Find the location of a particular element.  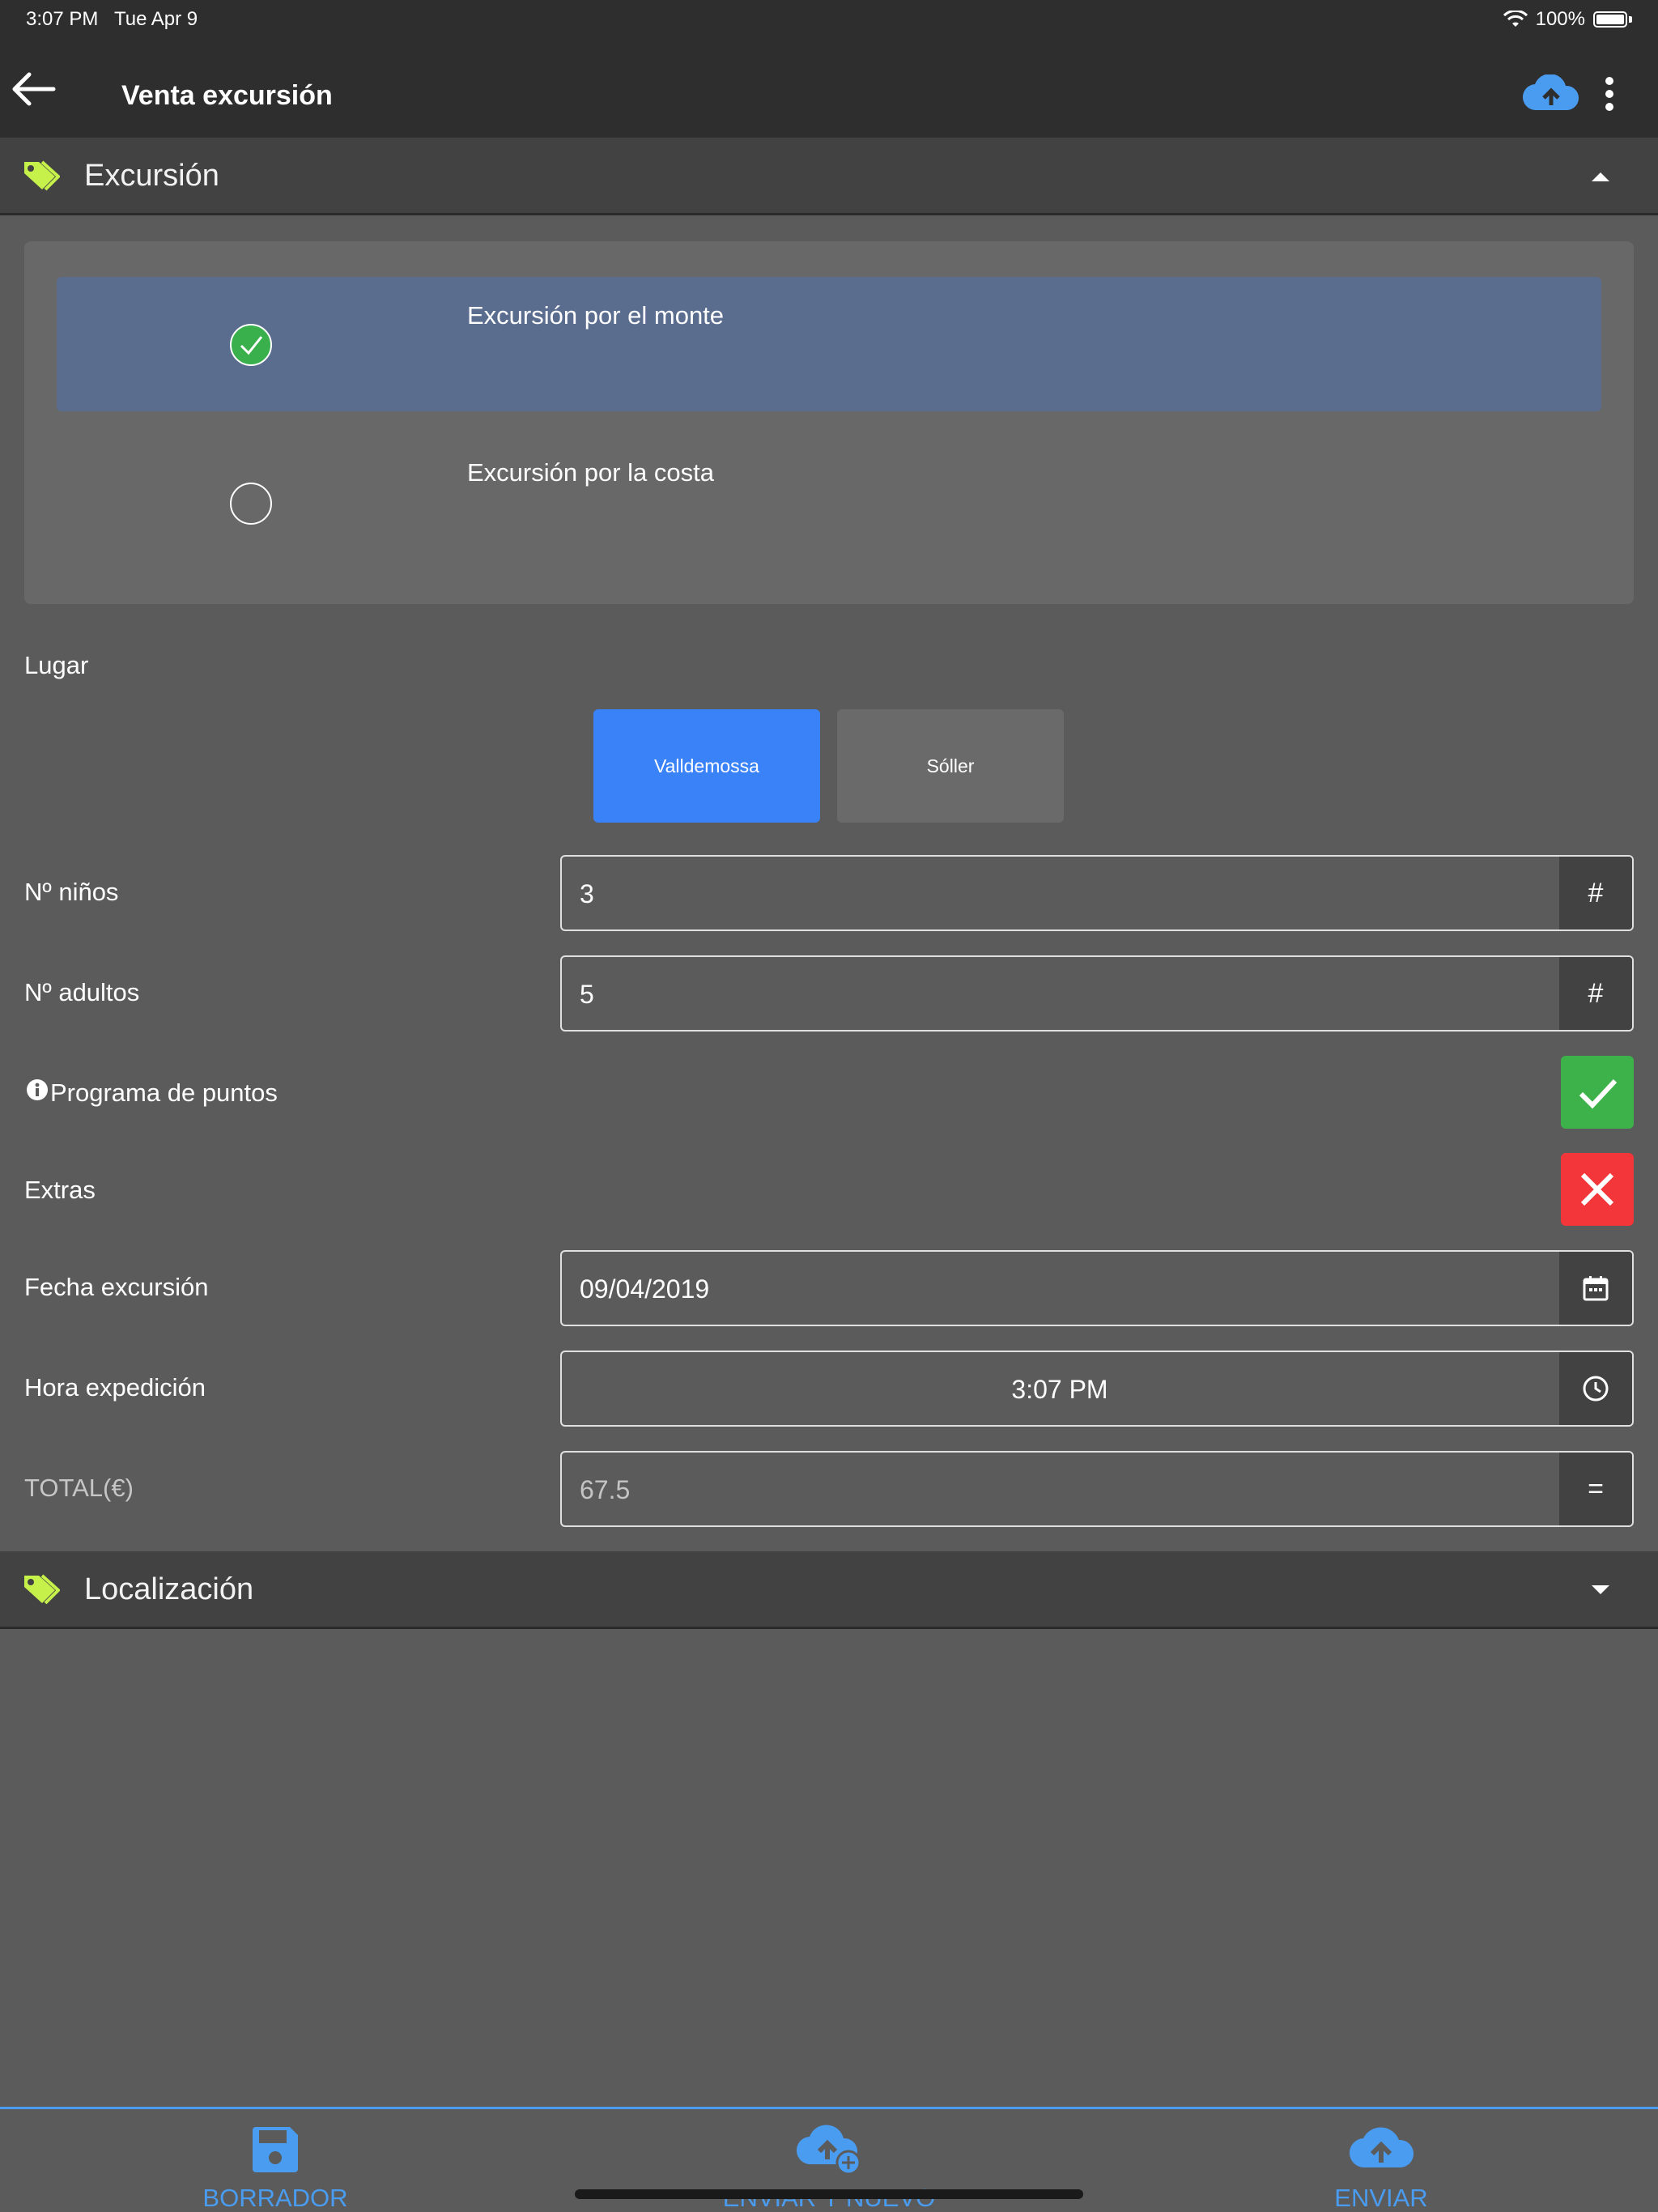

section-title-localizacion: Localización is located at coordinates (169, 1589).